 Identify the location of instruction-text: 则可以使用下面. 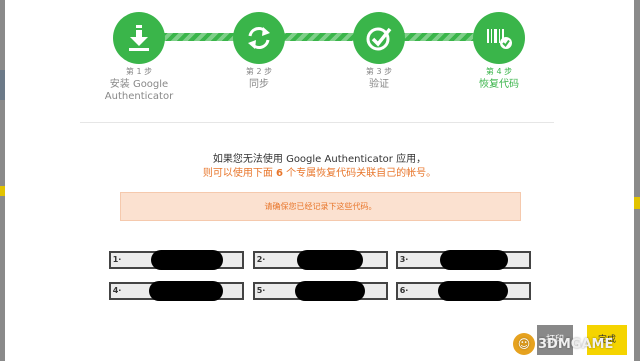
(239, 173).